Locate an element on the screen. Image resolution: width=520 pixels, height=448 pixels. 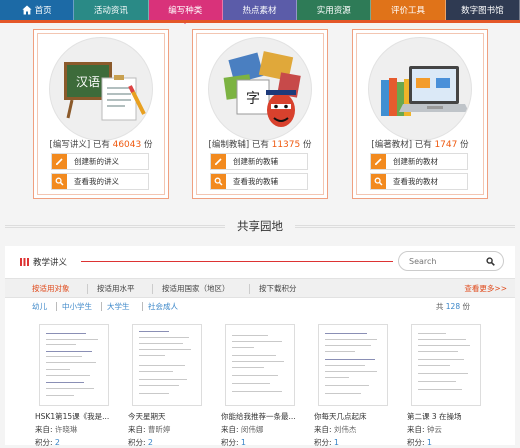
filter-tab-country: 按适用国家（地区） is located at coordinates (196, 288).